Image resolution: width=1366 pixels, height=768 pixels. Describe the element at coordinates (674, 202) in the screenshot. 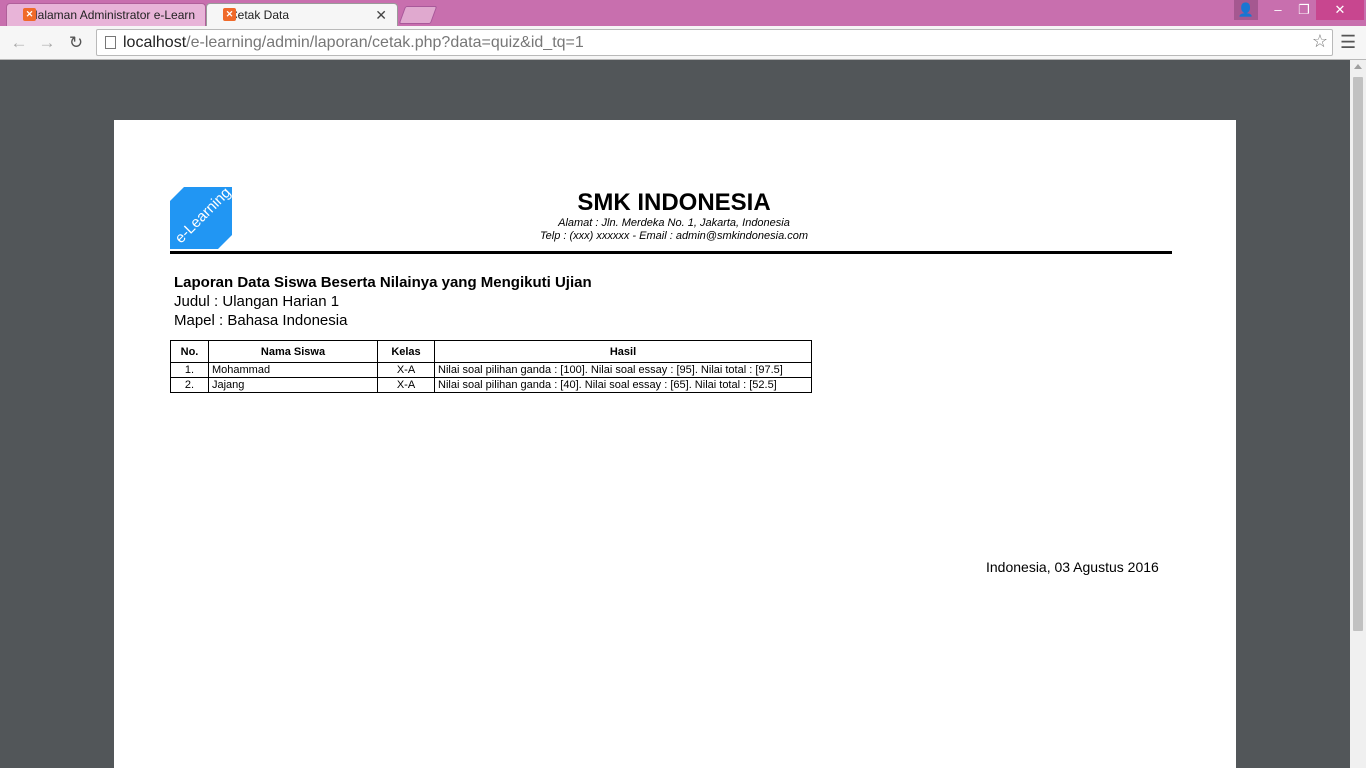

I see `school-name: SMK INDONESIA` at that location.